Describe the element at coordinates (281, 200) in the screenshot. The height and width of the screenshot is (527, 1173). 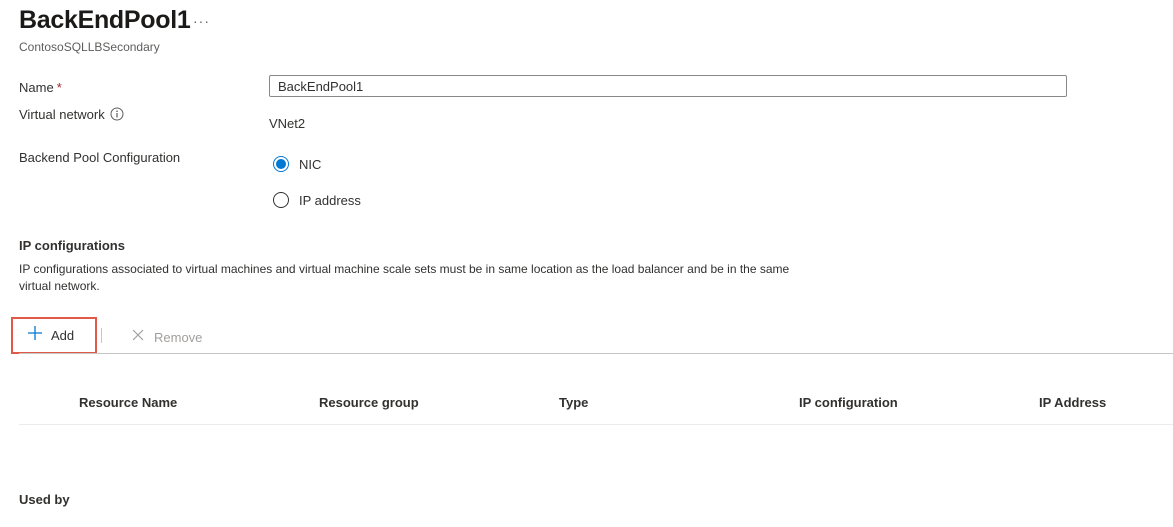
I see `radio-unchecked-icon` at that location.